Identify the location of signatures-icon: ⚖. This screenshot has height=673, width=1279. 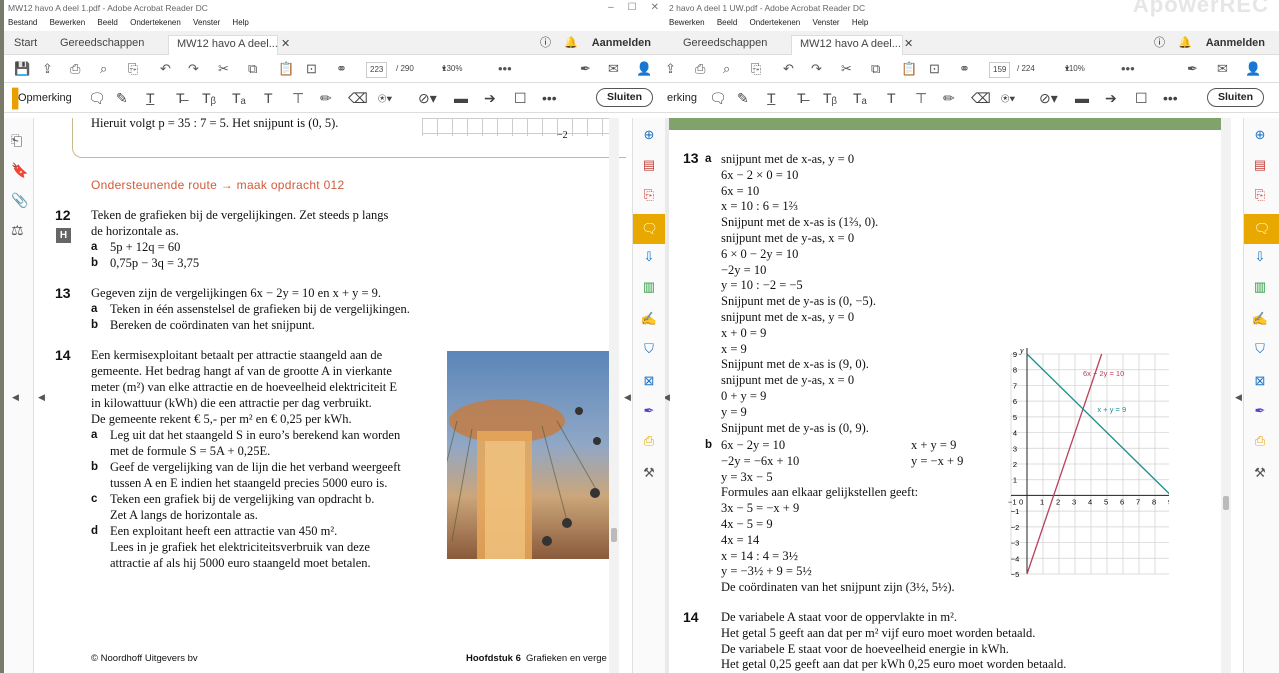
(17, 230).